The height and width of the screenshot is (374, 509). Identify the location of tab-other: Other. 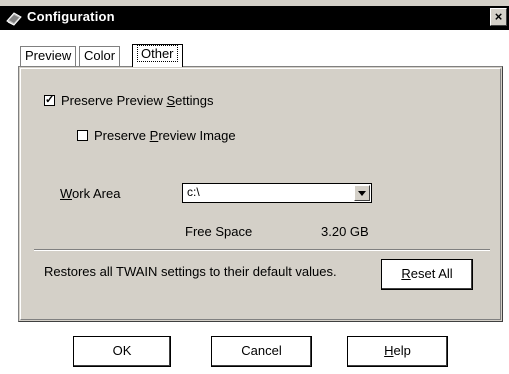
(157, 55).